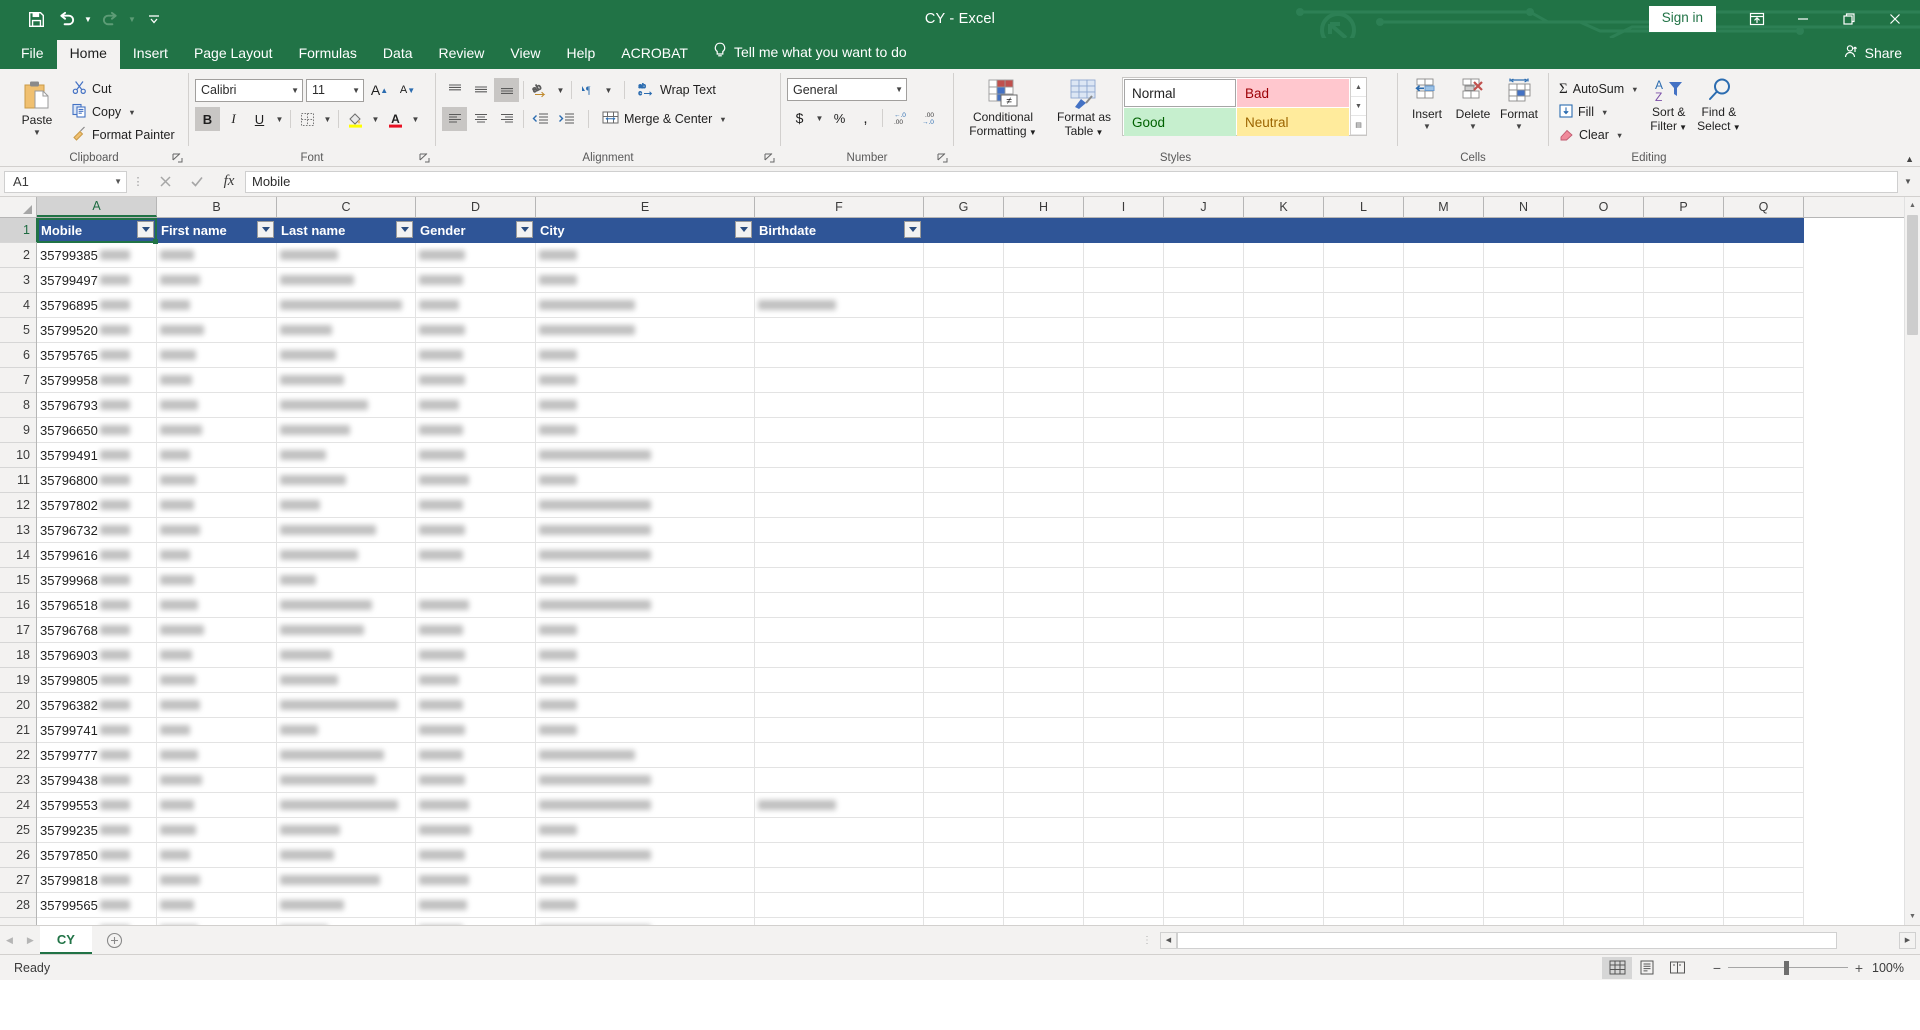 The width and height of the screenshot is (1920, 1030). Describe the element at coordinates (18, 455) in the screenshot. I see `row-header-10: 10` at that location.